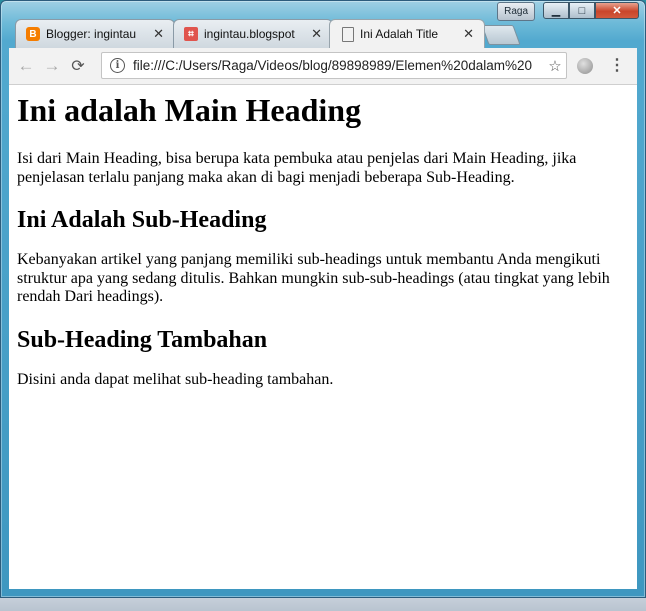 This screenshot has width=646, height=611. What do you see at coordinates (191, 34) in the screenshot?
I see `blogspot-icon: ⌗` at bounding box center [191, 34].